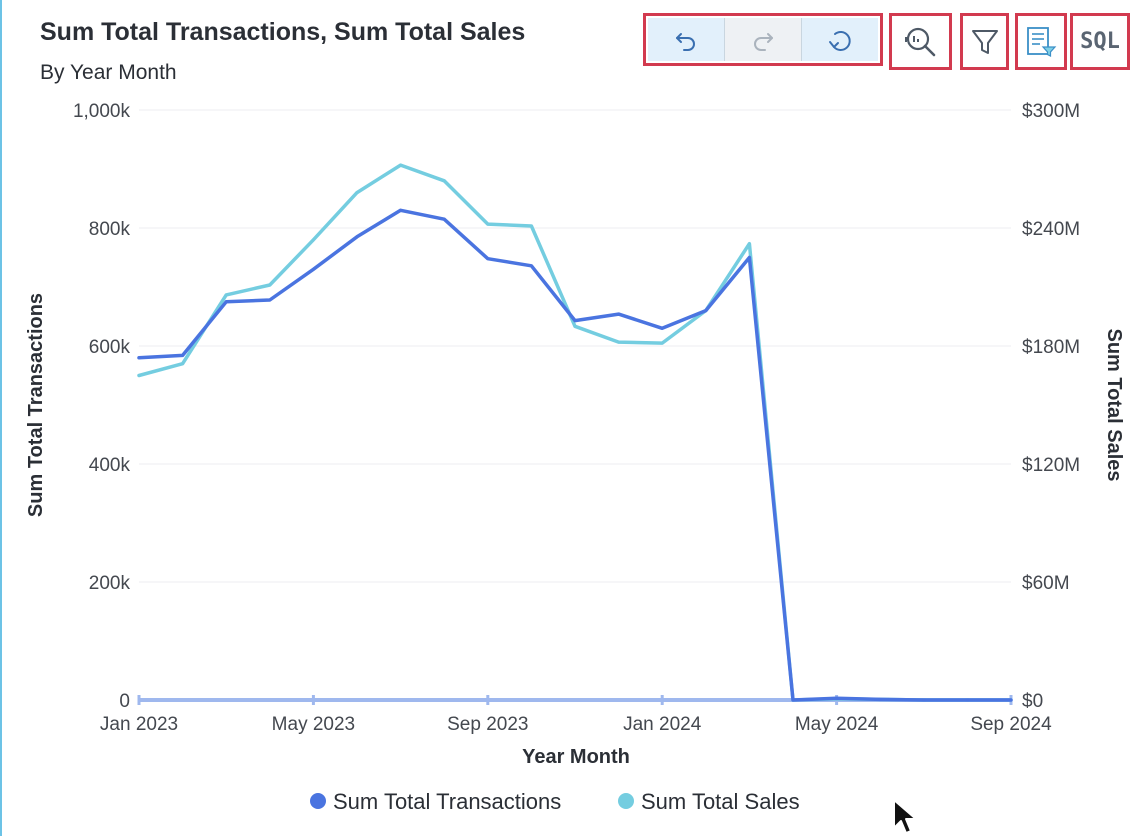 The height and width of the screenshot is (836, 1136). What do you see at coordinates (36, 405) in the screenshot?
I see `y-axis-left-title: Sum Total Transactions` at bounding box center [36, 405].